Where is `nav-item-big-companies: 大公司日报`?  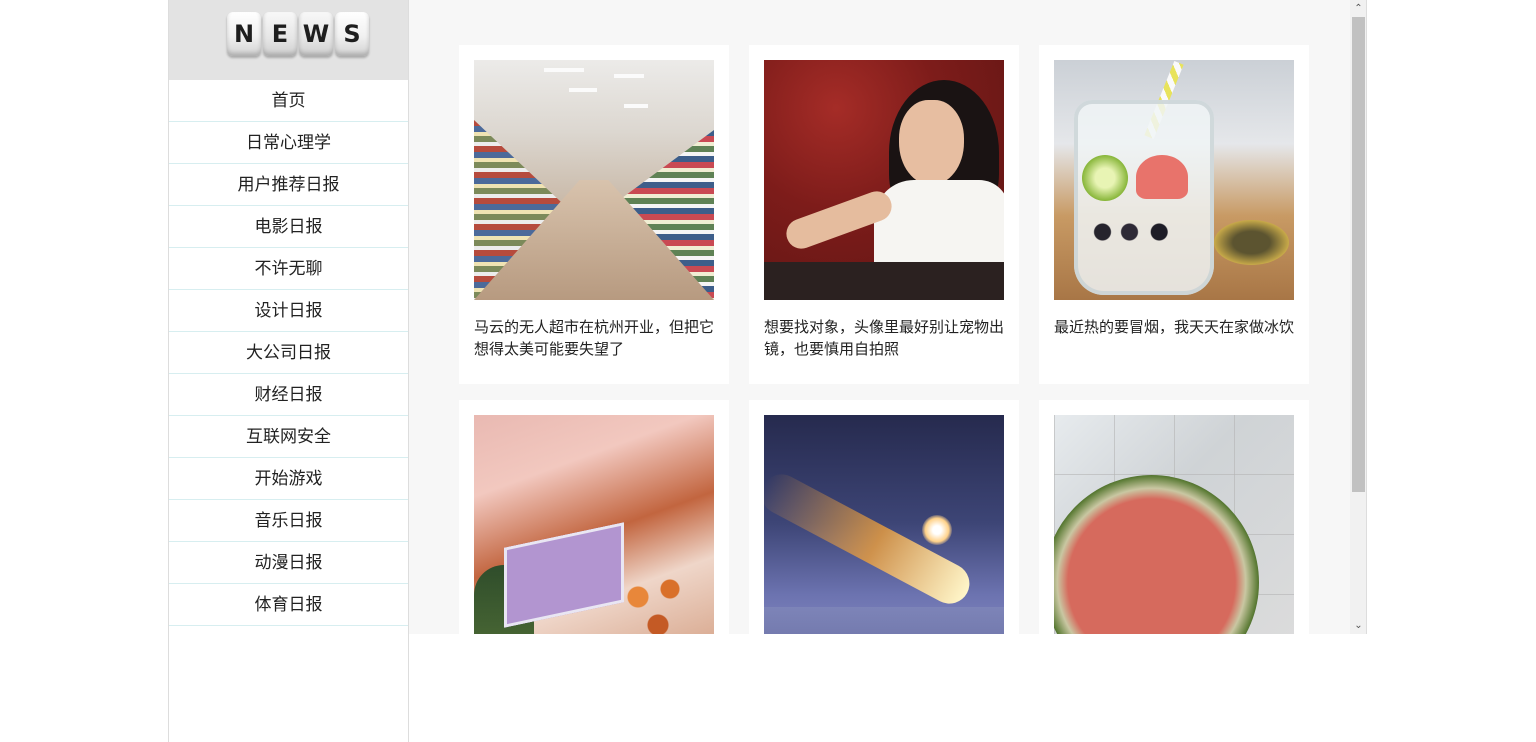
nav-item-big-companies: 大公司日报 is located at coordinates (288, 353).